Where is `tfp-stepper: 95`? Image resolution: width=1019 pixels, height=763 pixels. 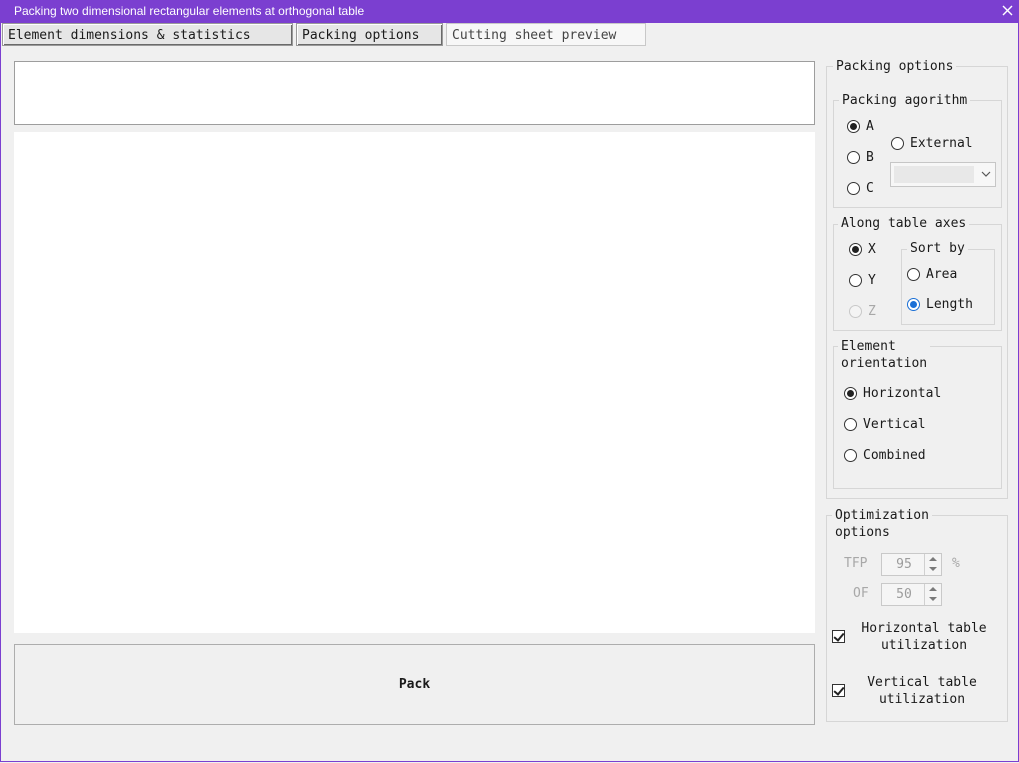
tfp-stepper: 95 is located at coordinates (911, 564).